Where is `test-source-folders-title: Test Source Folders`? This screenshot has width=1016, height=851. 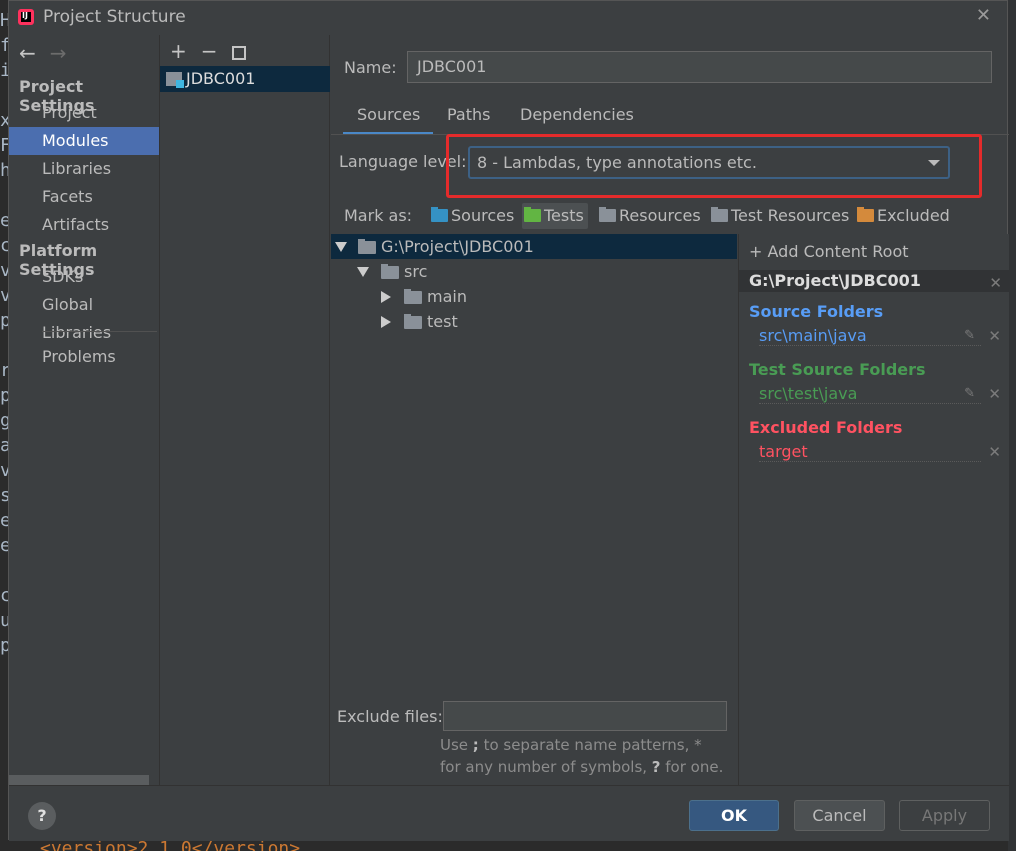 test-source-folders-title: Test Source Folders is located at coordinates (837, 369).